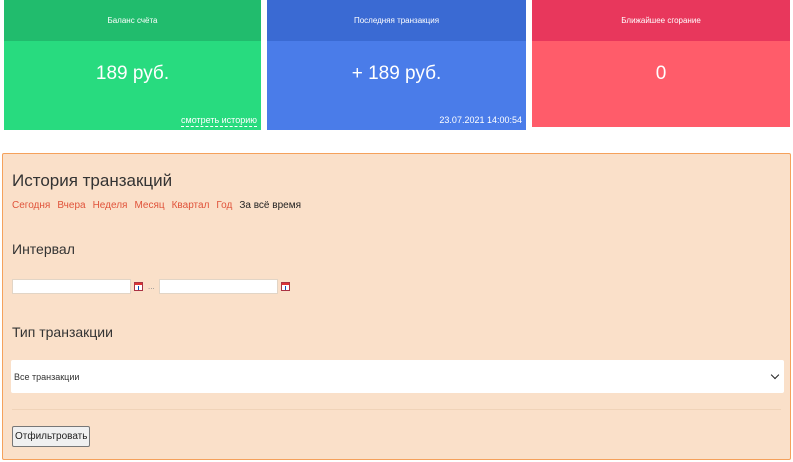 The height and width of the screenshot is (462, 793). Describe the element at coordinates (71, 205) in the screenshot. I see `period-yesterday: Вчера` at that location.